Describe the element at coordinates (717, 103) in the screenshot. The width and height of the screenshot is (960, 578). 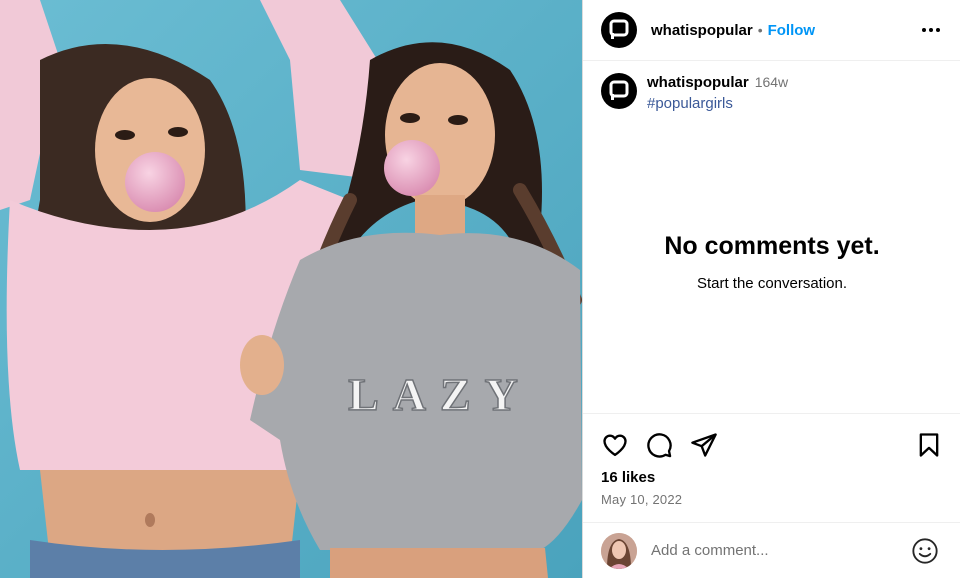
I see `caption-hashtag: #populargirls` at that location.